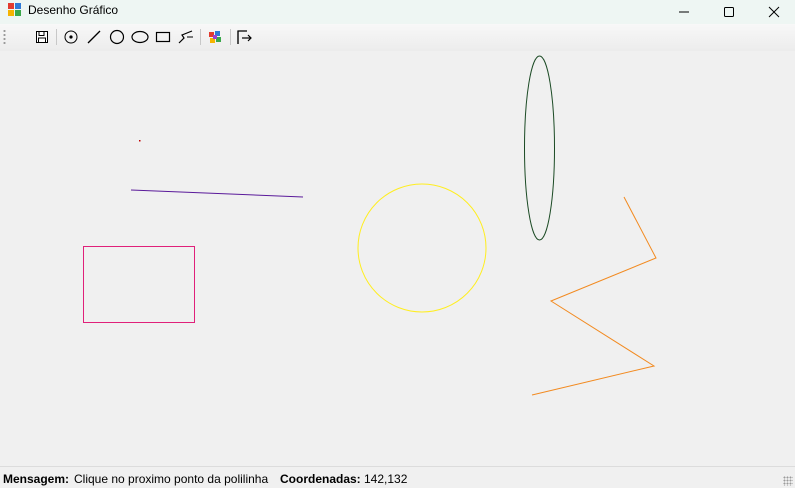  Describe the element at coordinates (171, 479) in the screenshot. I see `message-value: Clique no proximo ponto da polilinha` at that location.